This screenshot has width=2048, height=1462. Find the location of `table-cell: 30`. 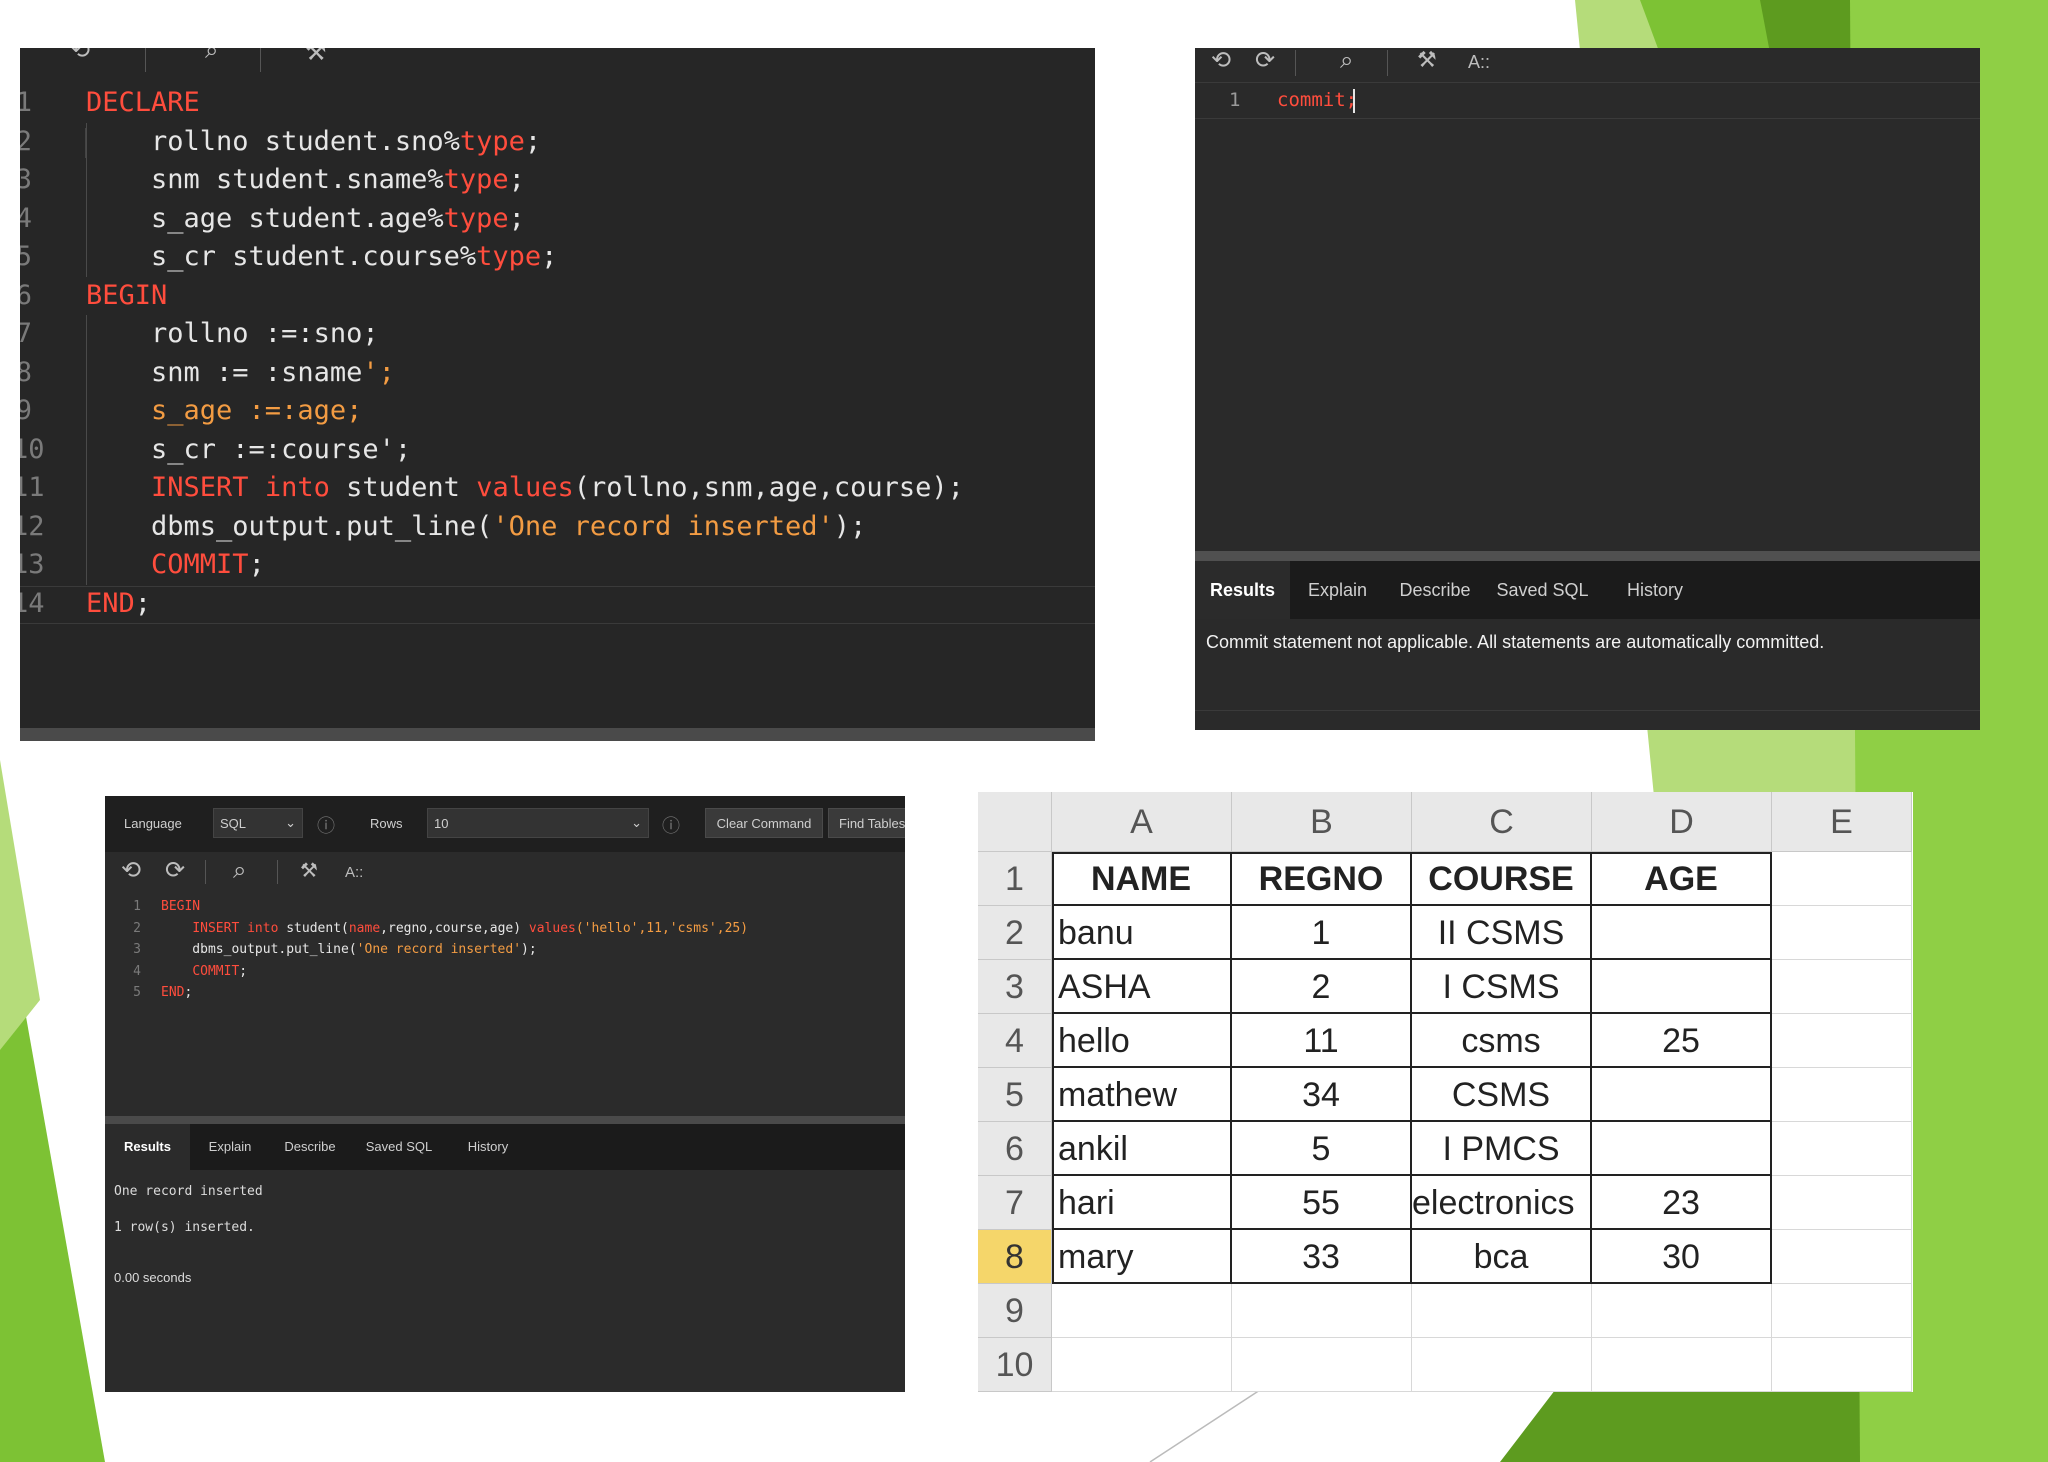

table-cell: 30 is located at coordinates (1682, 1257).